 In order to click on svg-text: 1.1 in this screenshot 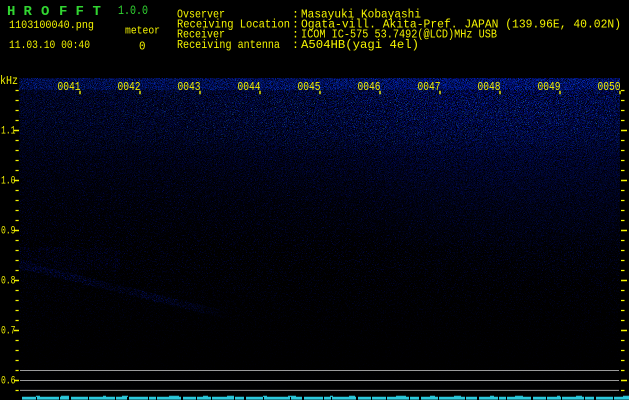, I will do `click(8, 132)`.